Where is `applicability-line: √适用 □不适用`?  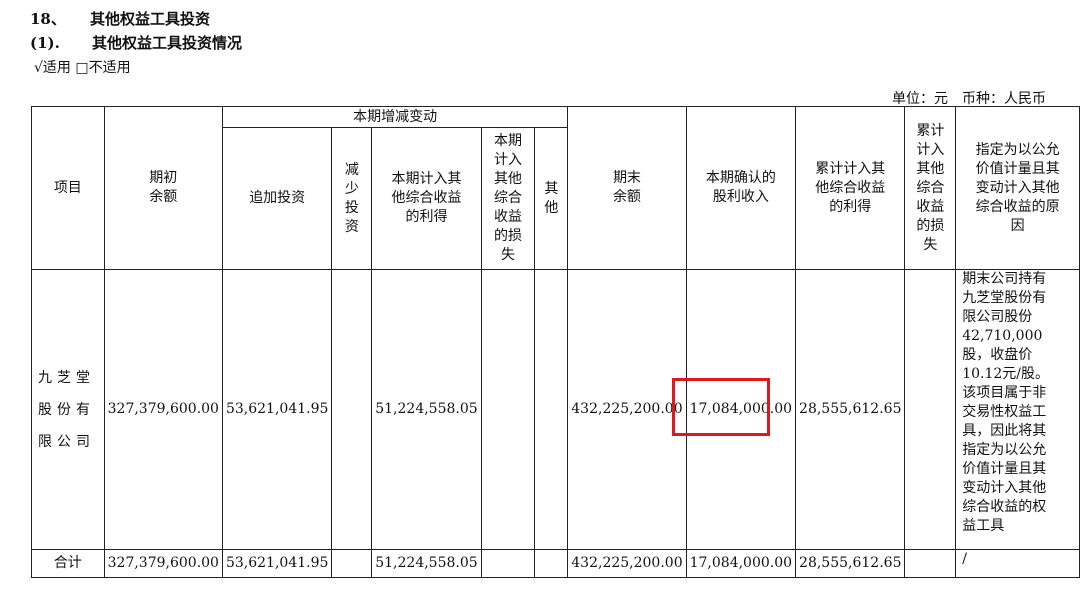 applicability-line: √适用 □不适用 is located at coordinates (82, 67).